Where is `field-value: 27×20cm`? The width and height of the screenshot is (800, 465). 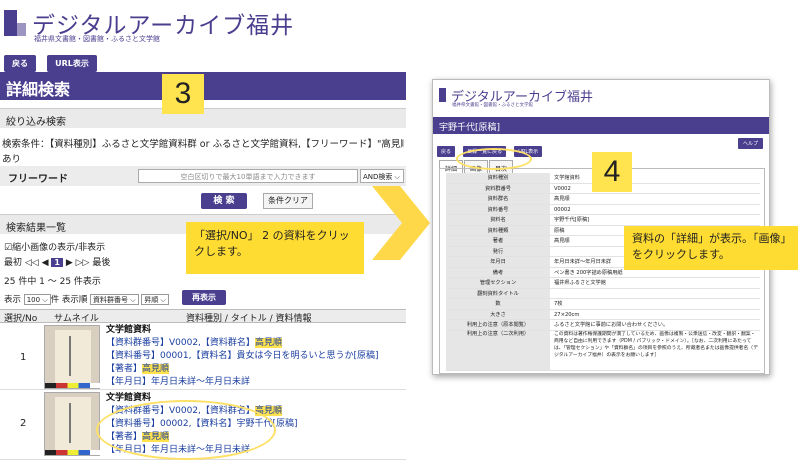
field-value: 27×20cm is located at coordinates (567, 314).